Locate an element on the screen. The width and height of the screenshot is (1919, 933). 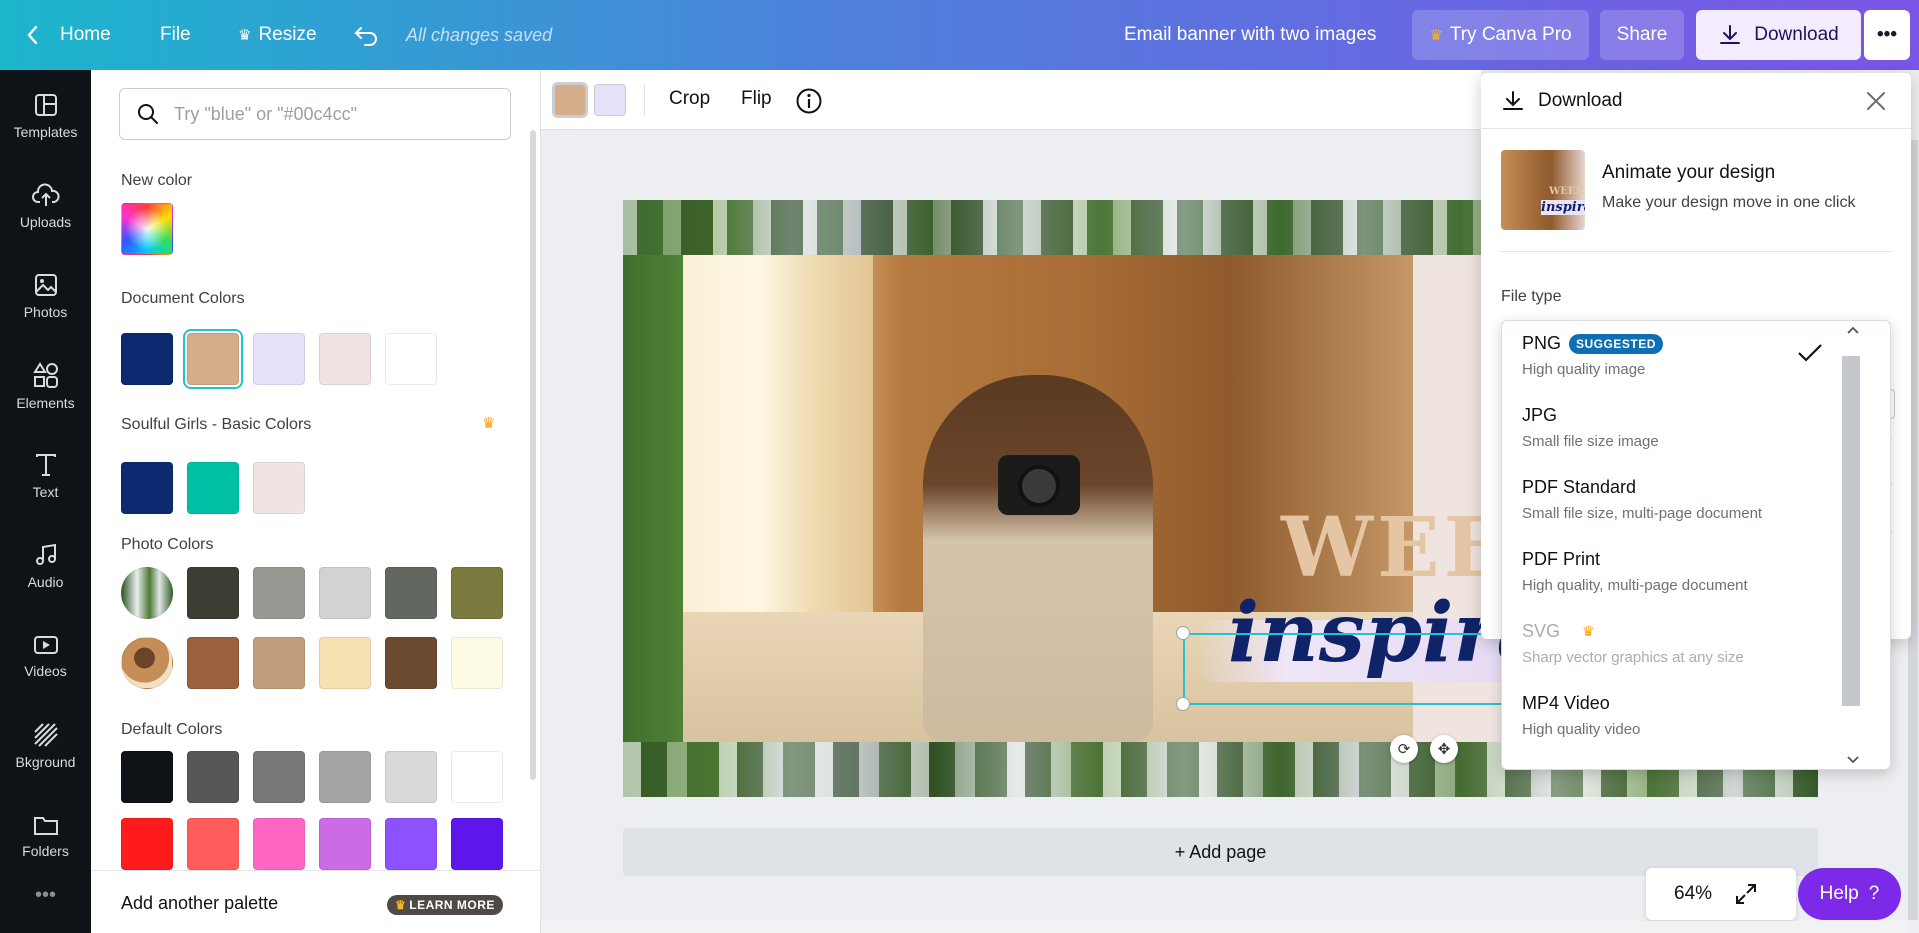
woman-figure is located at coordinates (1038, 558).